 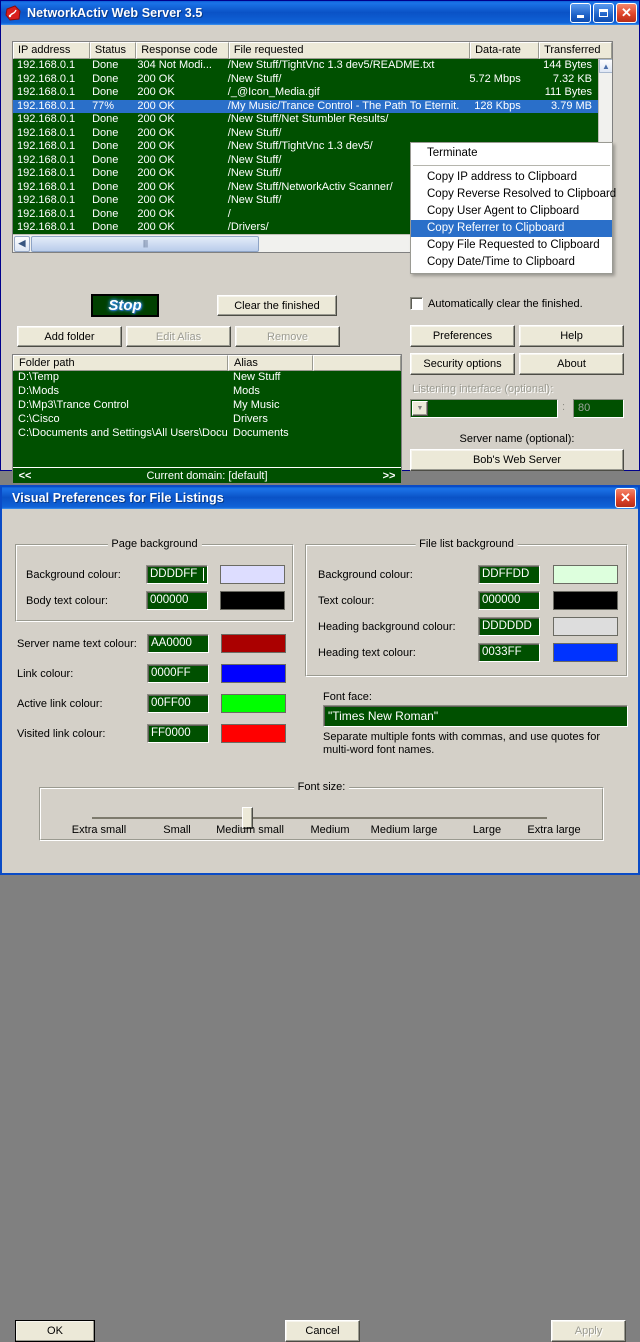 I want to click on folder-row: C:\Cisco Drivers, so click(x=207, y=420).